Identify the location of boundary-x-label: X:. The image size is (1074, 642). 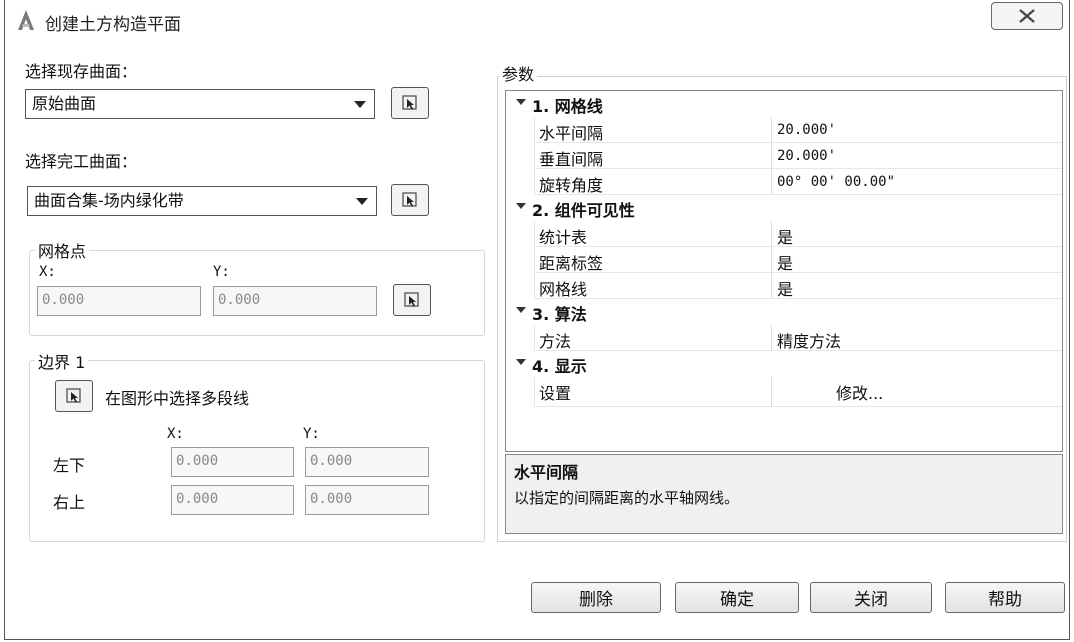
(175, 434).